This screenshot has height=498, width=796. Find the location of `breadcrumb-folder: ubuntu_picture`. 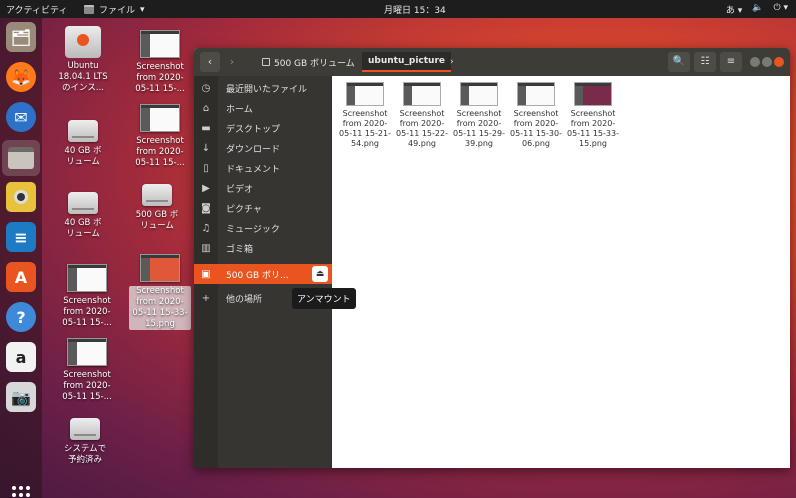

breadcrumb-folder: ubuntu_picture is located at coordinates (406, 62).